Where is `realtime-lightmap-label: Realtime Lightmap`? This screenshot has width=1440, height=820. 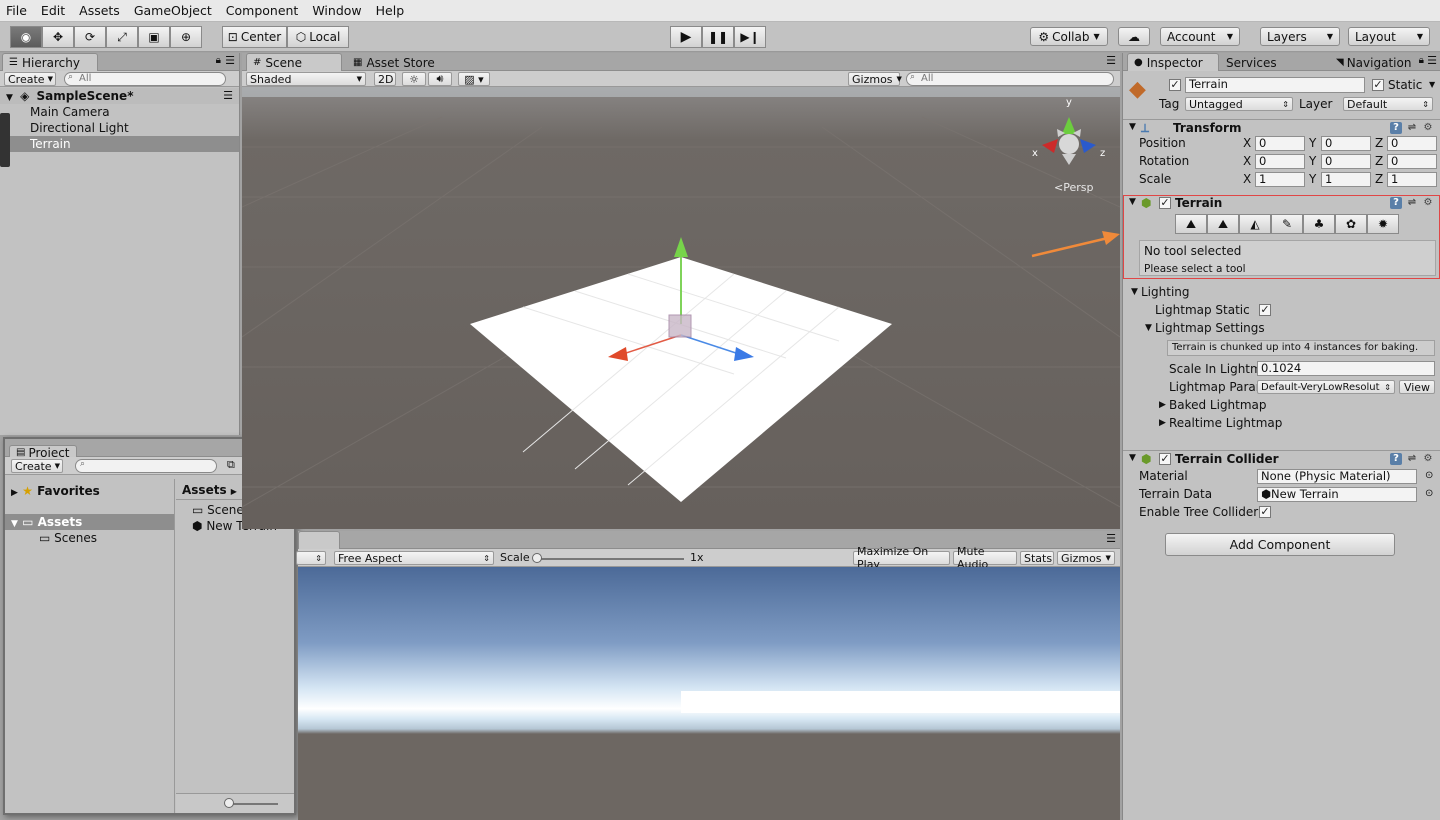 realtime-lightmap-label: Realtime Lightmap is located at coordinates (1225, 423).